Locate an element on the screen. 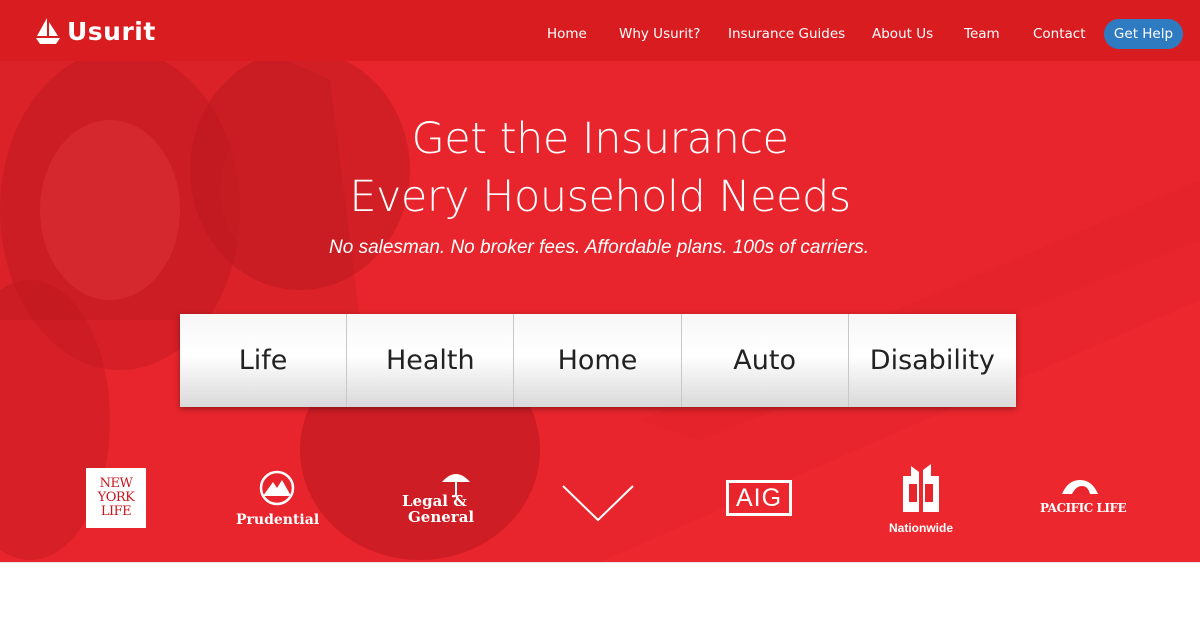 This screenshot has height=627, width=1200. carrier-logo-new-york-life: NEW YORK LIFE is located at coordinates (116, 498).